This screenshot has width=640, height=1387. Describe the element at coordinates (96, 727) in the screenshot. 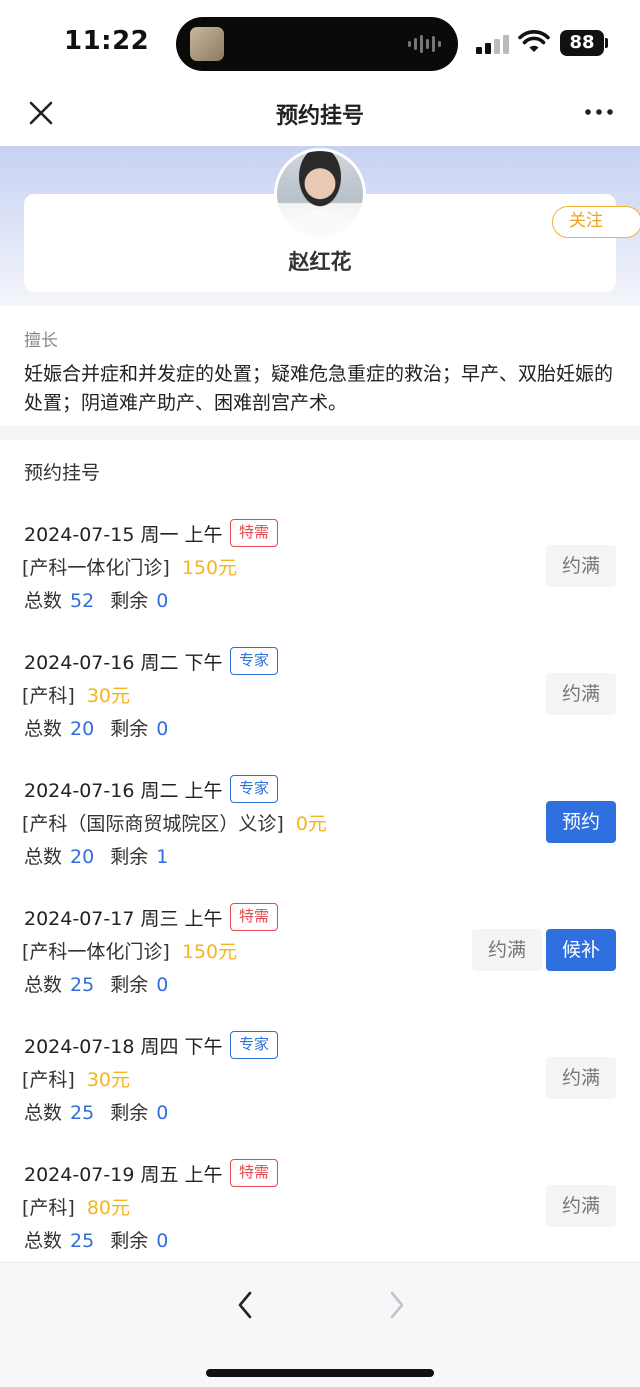

I see `slot-counts: 总数 20 剩余 0` at that location.